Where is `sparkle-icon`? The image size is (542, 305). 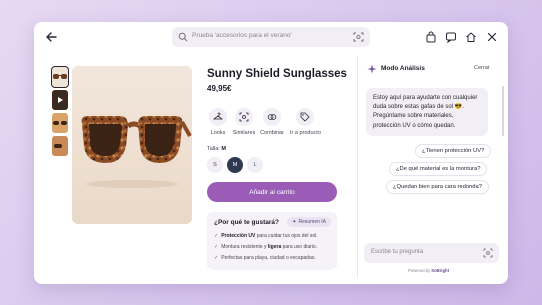
sparkle-icon is located at coordinates (372, 69).